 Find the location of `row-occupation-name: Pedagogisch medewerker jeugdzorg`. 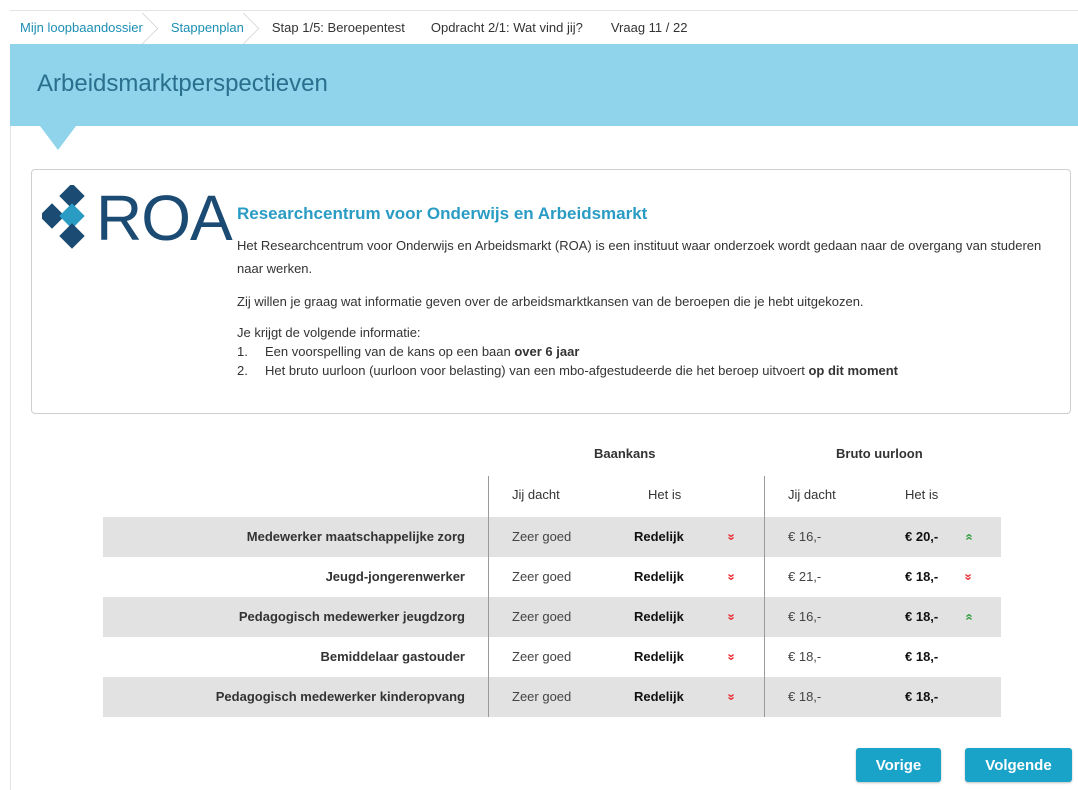

row-occupation-name: Pedagogisch medewerker jeugdzorg is located at coordinates (351, 616).